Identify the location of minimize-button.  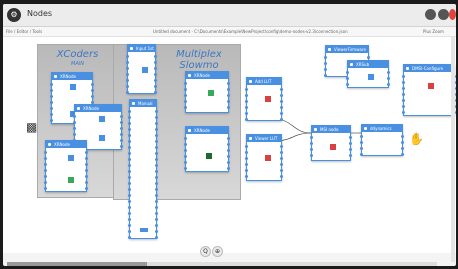
(430, 14).